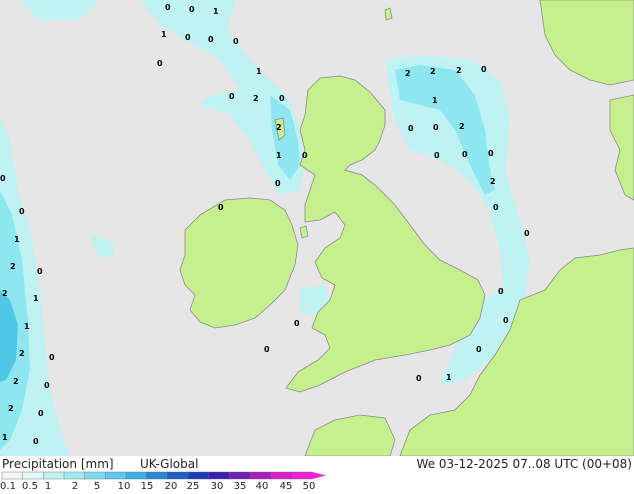 Image resolution: width=634 pixels, height=494 pixels. What do you see at coordinates (171, 485) in the screenshot?
I see `colorbar-tick-label: 20` at bounding box center [171, 485].